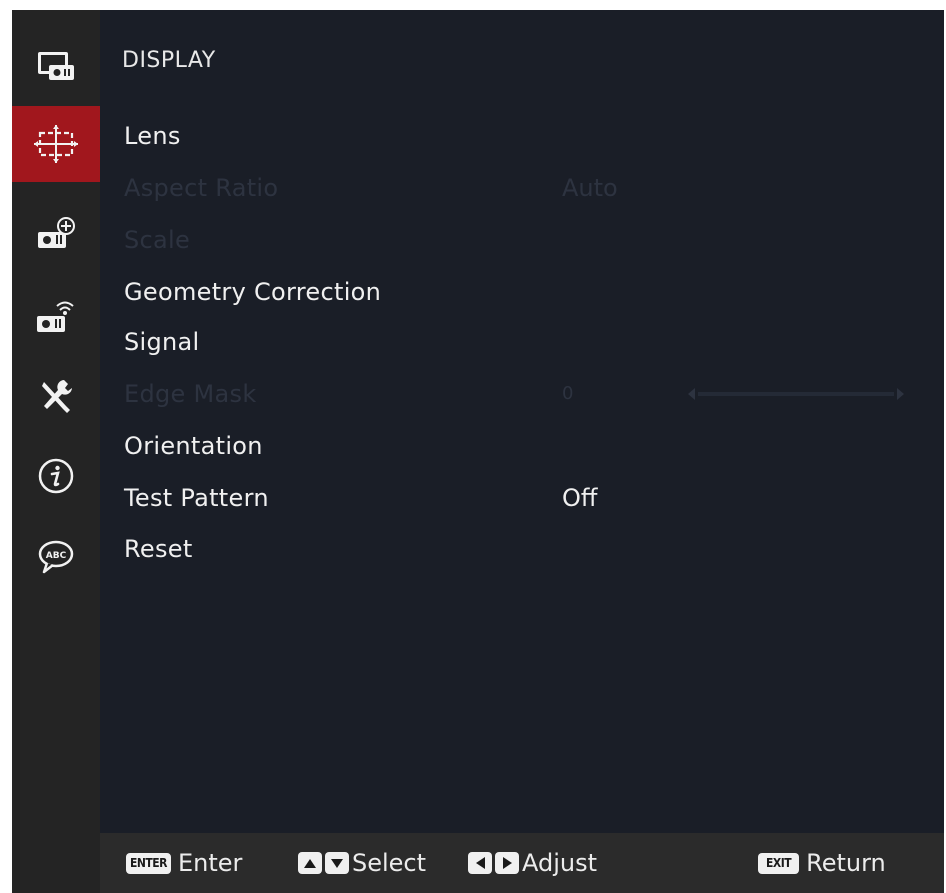  Describe the element at coordinates (193, 446) in the screenshot. I see `menu-item-label: Orientation` at that location.